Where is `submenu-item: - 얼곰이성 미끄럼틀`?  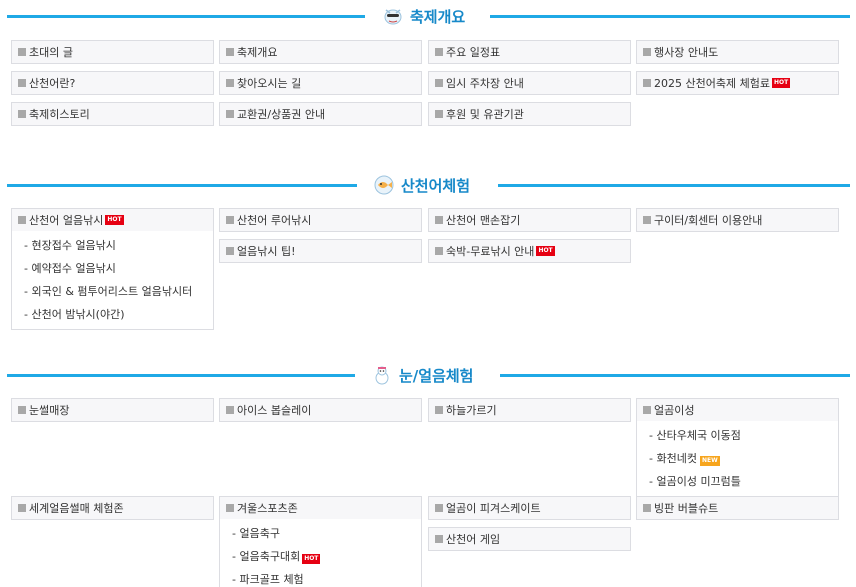
submenu-item: - 얼곰이성 미끄럼틀 is located at coordinates (743, 482).